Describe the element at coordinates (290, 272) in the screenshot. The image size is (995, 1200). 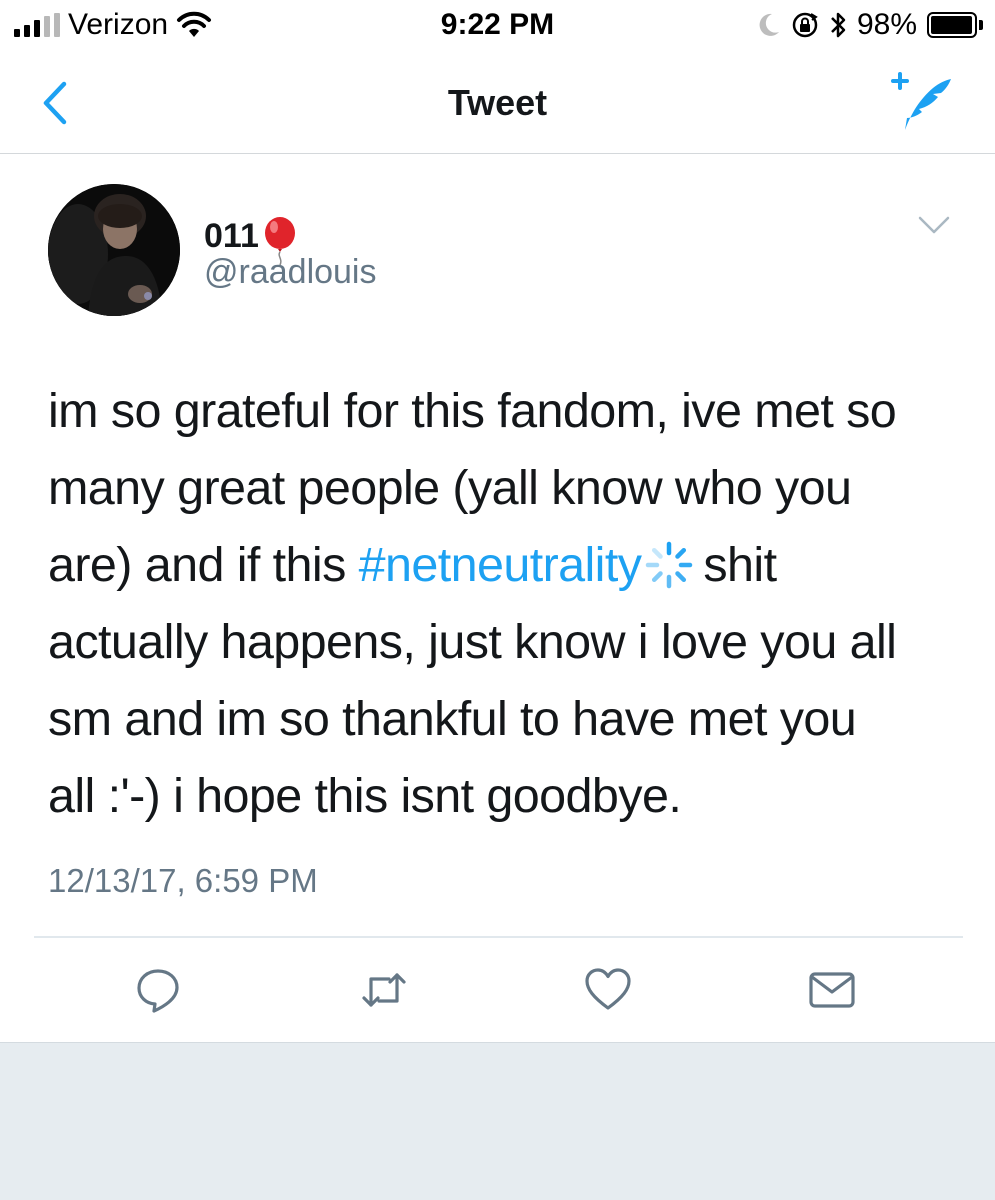
I see `user-handle: @raadlouis` at that location.